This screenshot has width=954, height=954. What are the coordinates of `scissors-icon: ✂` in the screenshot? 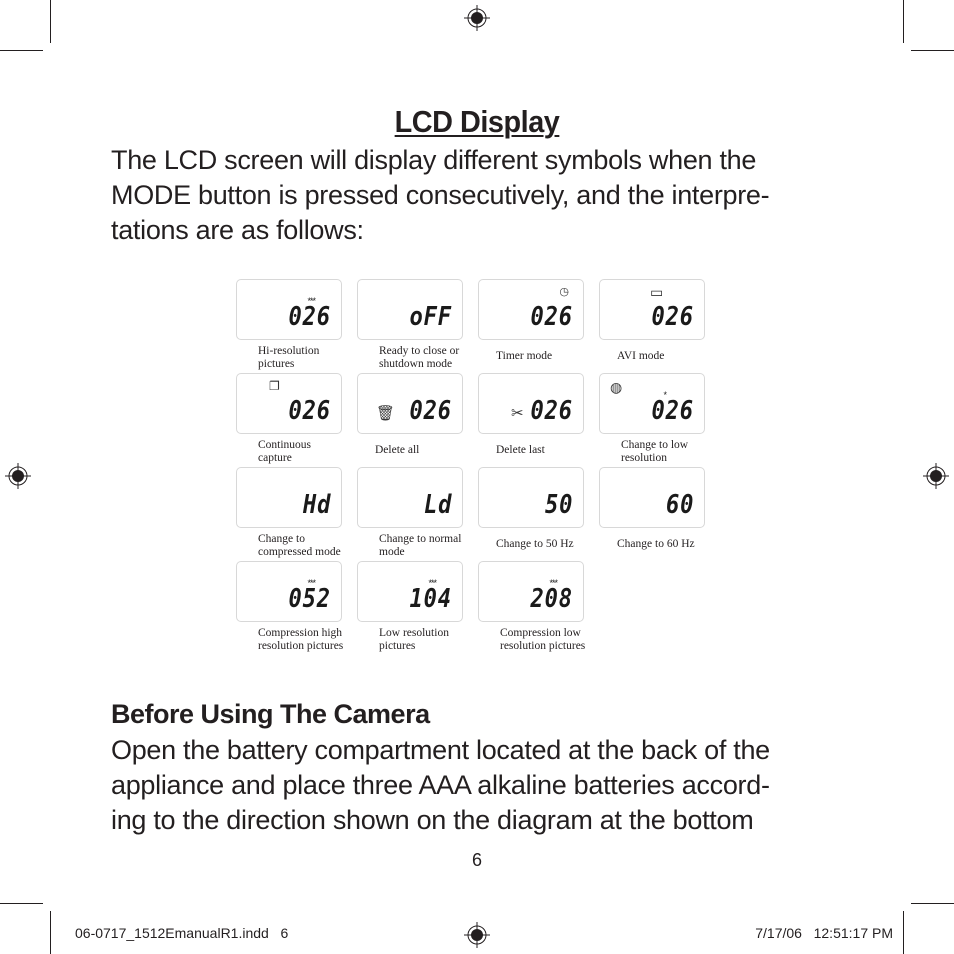 It's located at (517, 413).